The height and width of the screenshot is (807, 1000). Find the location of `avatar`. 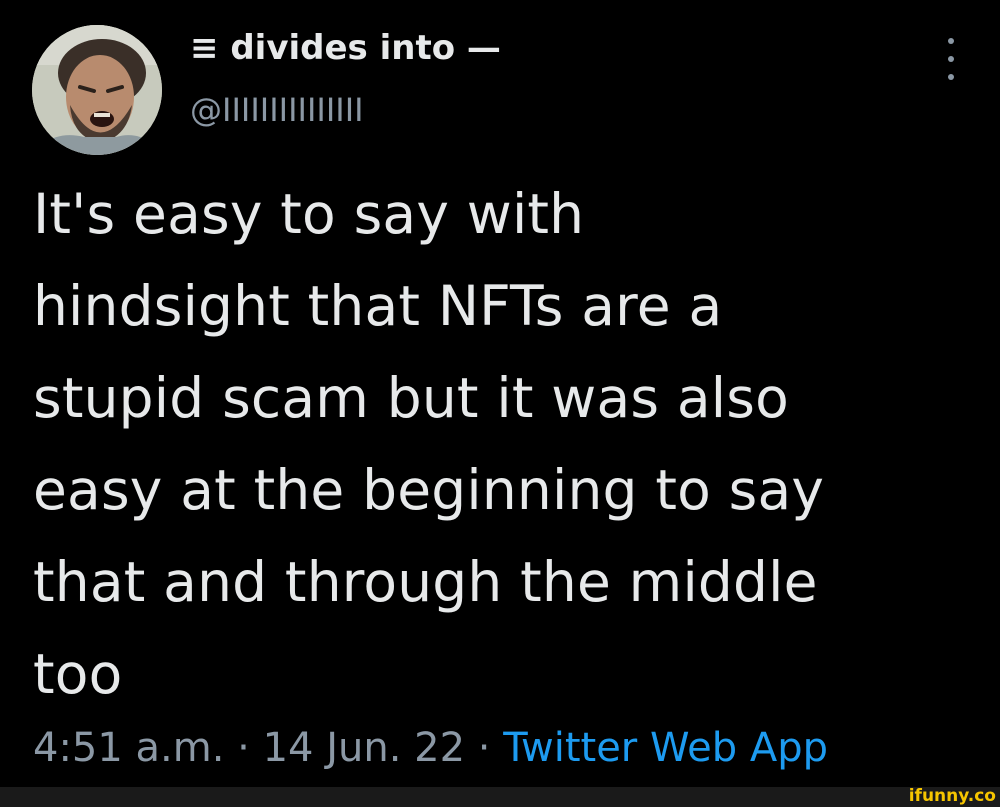

avatar is located at coordinates (97, 90).